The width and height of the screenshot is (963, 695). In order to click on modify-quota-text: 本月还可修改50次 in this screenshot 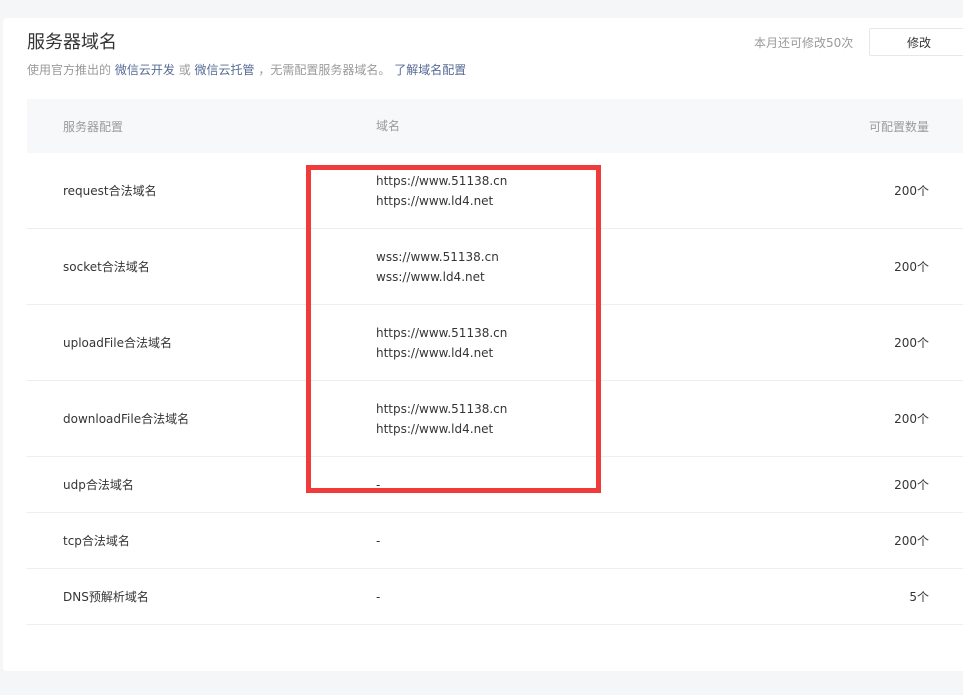, I will do `click(804, 43)`.